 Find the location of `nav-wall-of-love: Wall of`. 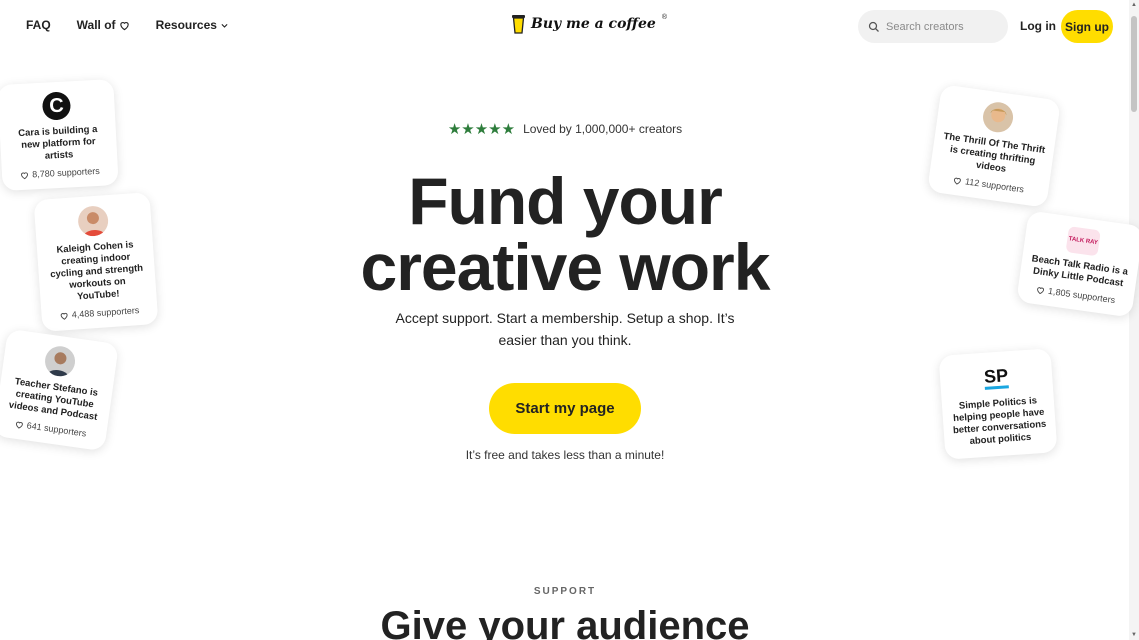

nav-wall-of-love: Wall of is located at coordinates (103, 25).